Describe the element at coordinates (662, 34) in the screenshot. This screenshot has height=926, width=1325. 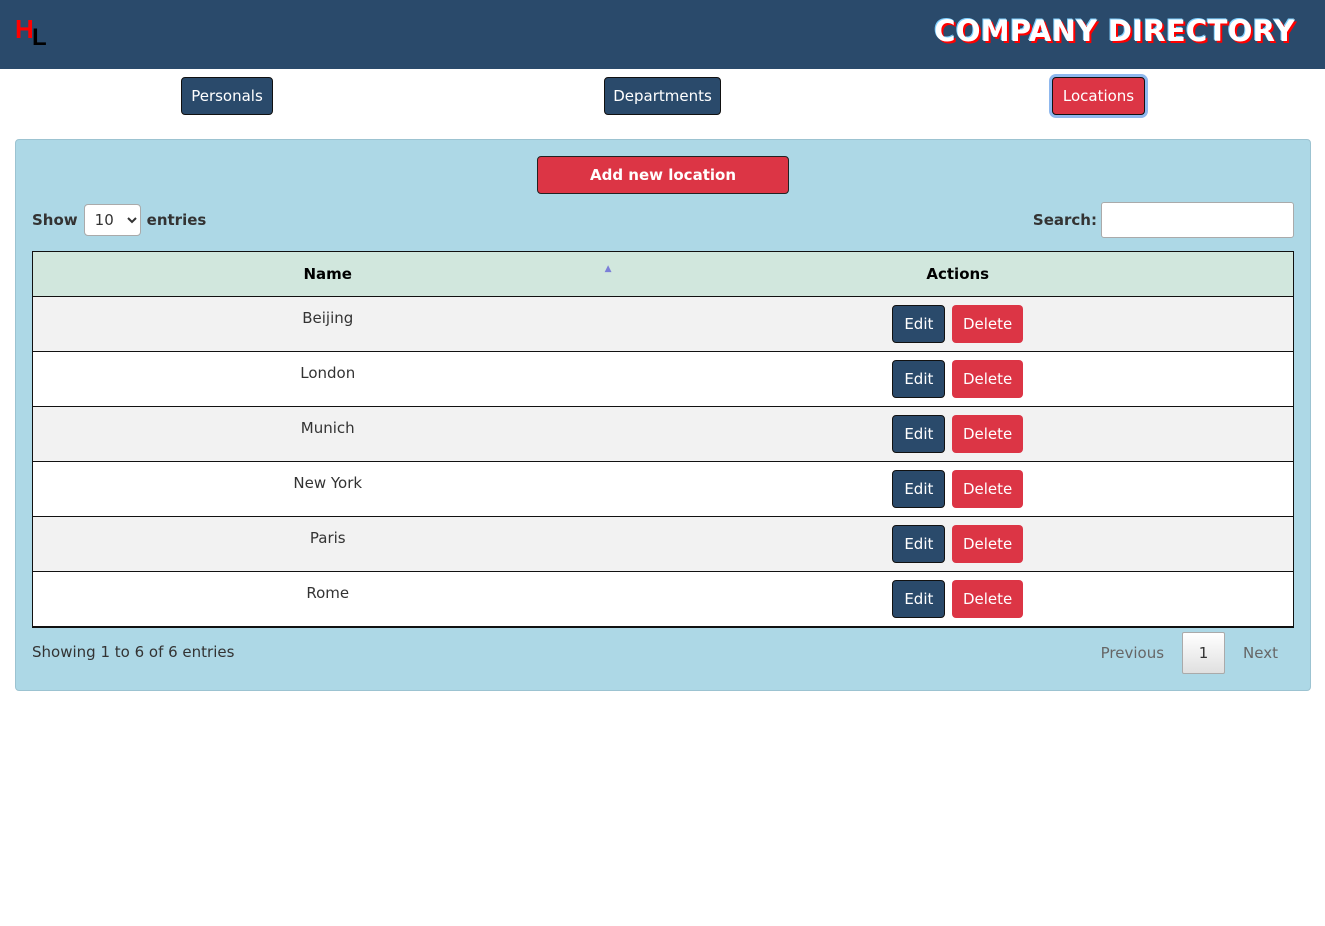
I see `app-header: H L COMPANY DIRECTORY` at that location.